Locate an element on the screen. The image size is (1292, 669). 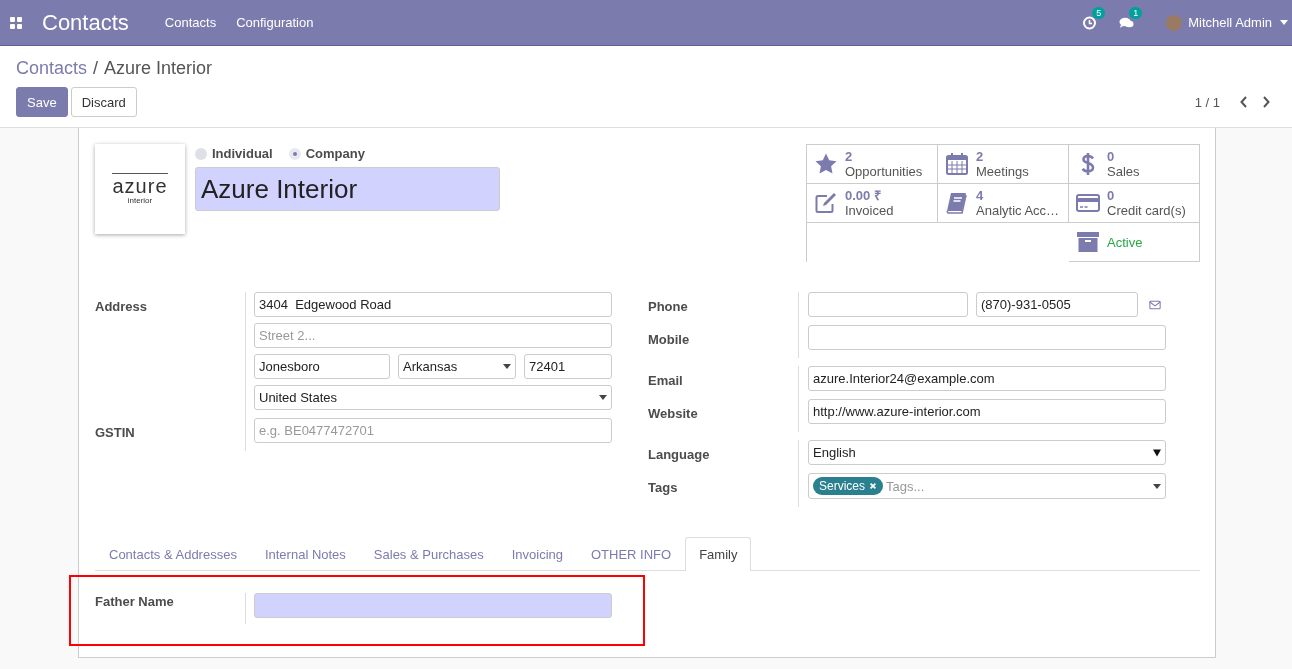
previous-icon is located at coordinates (1244, 102).